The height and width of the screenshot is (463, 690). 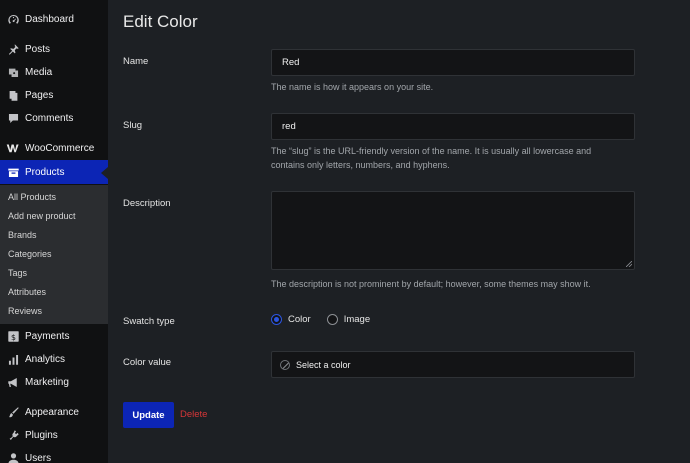 What do you see at coordinates (22, 235) in the screenshot?
I see `submenu-item-brands: Brands` at bounding box center [22, 235].